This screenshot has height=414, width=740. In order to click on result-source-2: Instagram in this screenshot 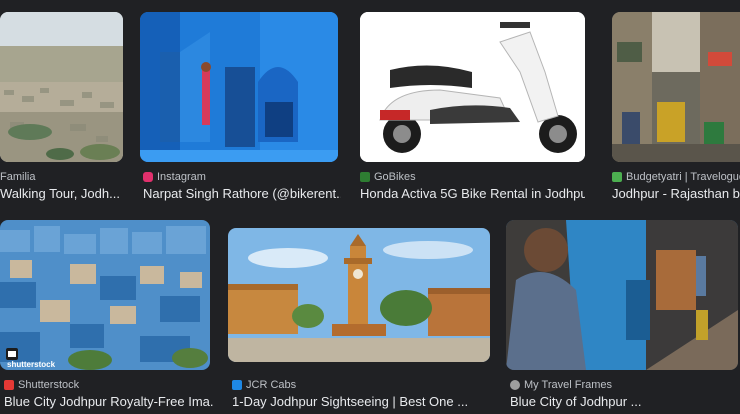, I will do `click(174, 177)`.